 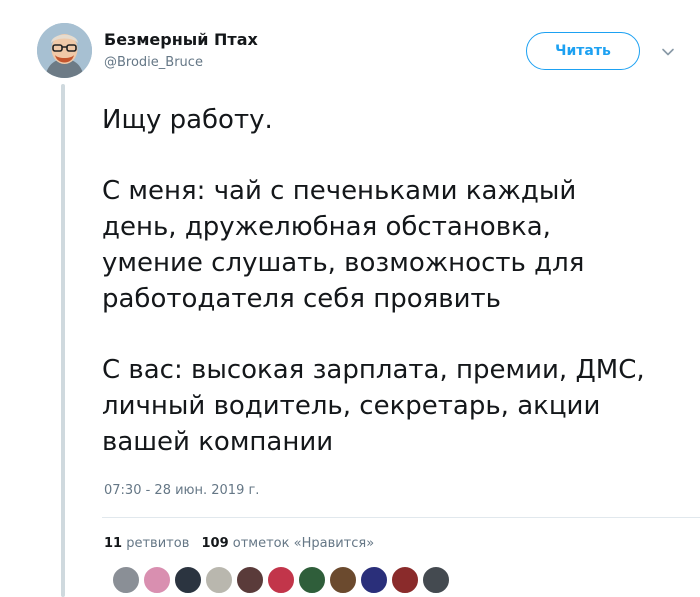 I want to click on author-name: Безмерный Птах, so click(x=181, y=39).